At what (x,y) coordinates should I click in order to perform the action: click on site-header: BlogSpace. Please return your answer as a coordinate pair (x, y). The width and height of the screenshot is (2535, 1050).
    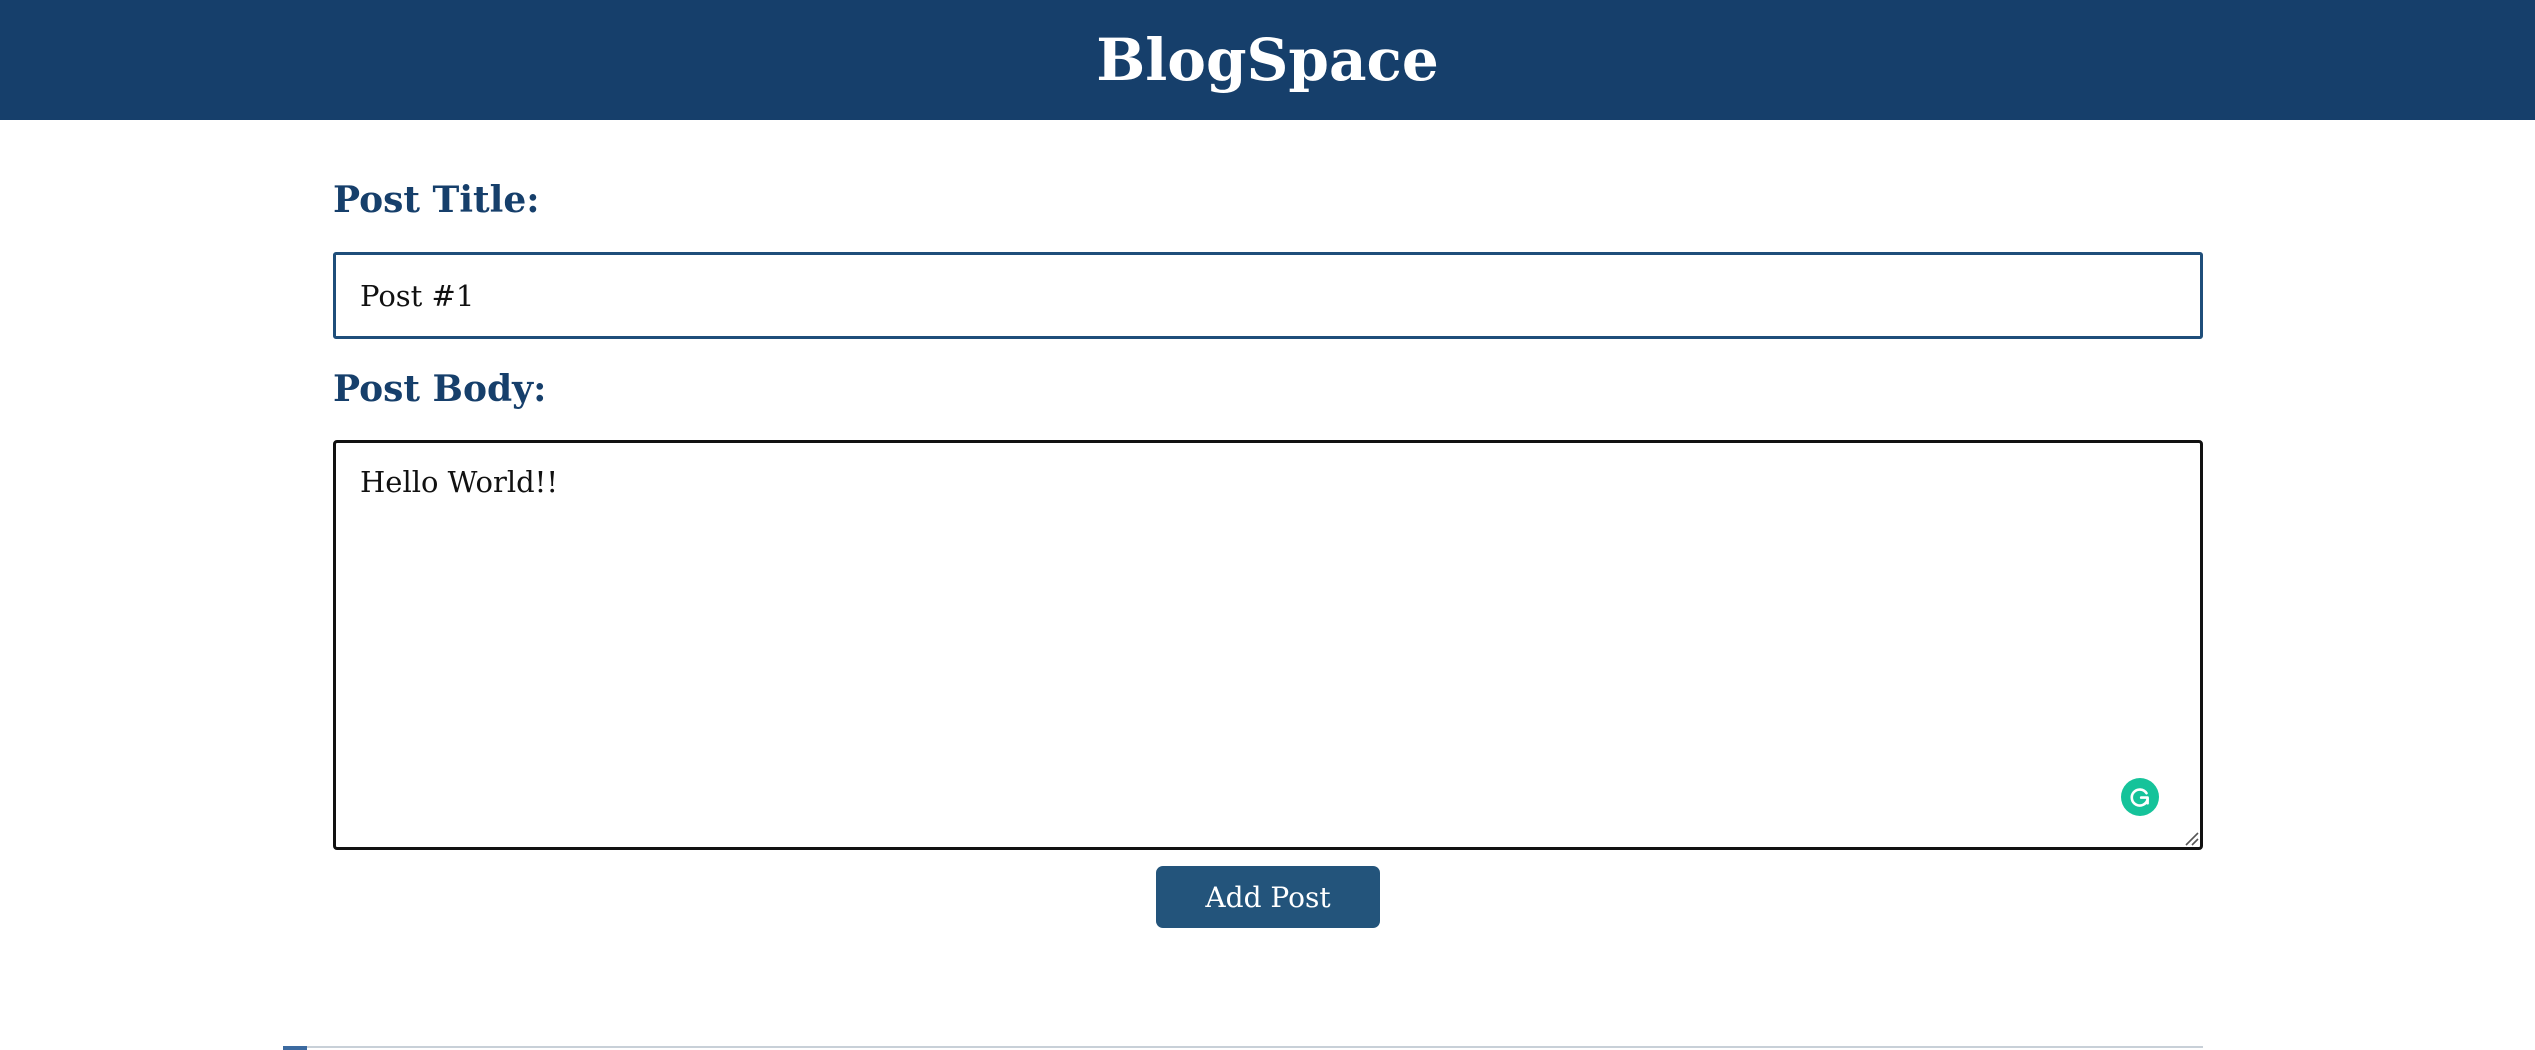
    Looking at the image, I should click on (1267, 60).